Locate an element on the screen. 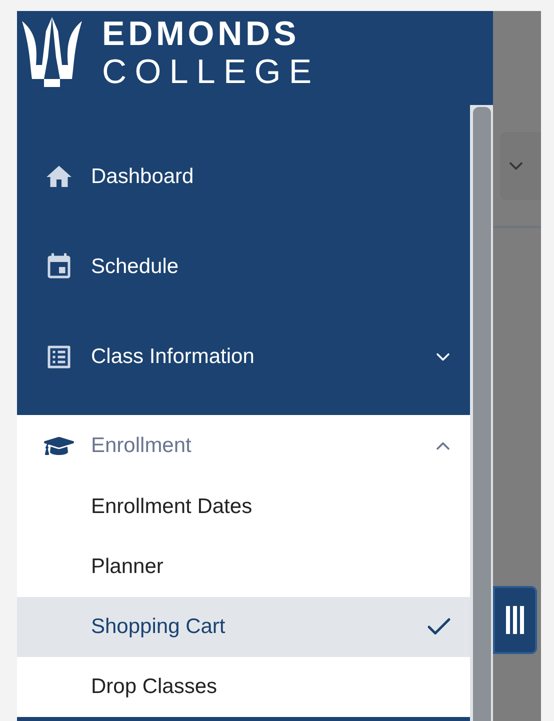 The height and width of the screenshot is (721, 554). submenu-item: Shopping Cart is located at coordinates (243, 627).